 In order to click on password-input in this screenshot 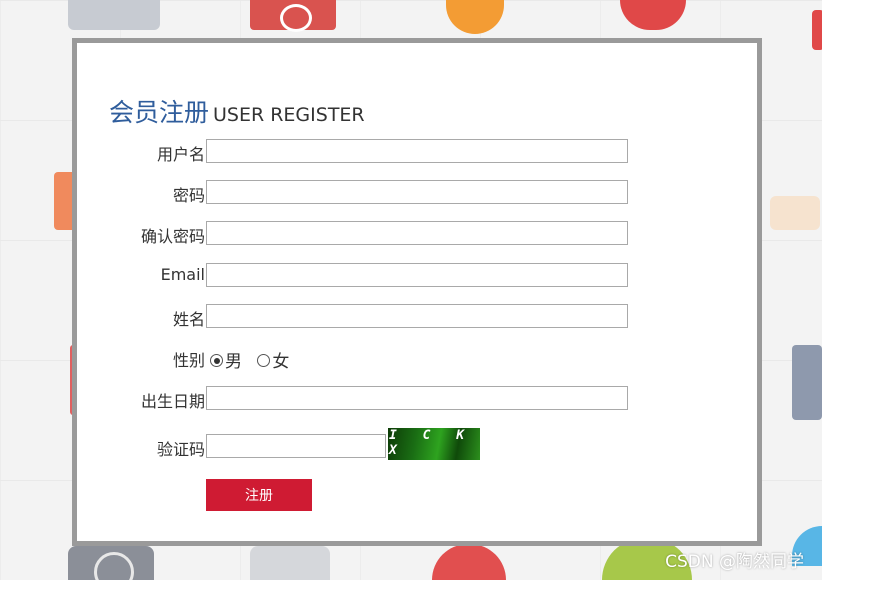, I will do `click(417, 192)`.